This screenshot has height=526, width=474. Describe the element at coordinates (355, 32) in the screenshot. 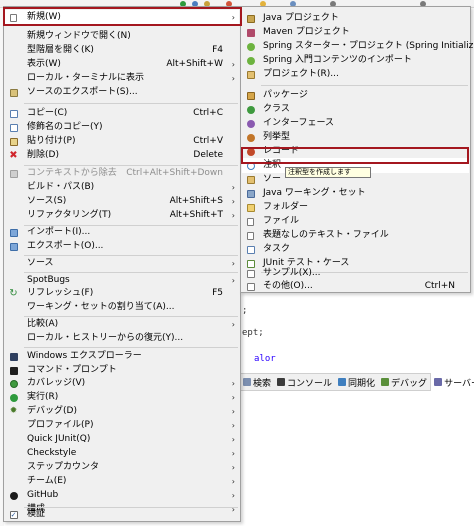

I see `submenu-item-maven-project: Maven プロジェクト` at that location.